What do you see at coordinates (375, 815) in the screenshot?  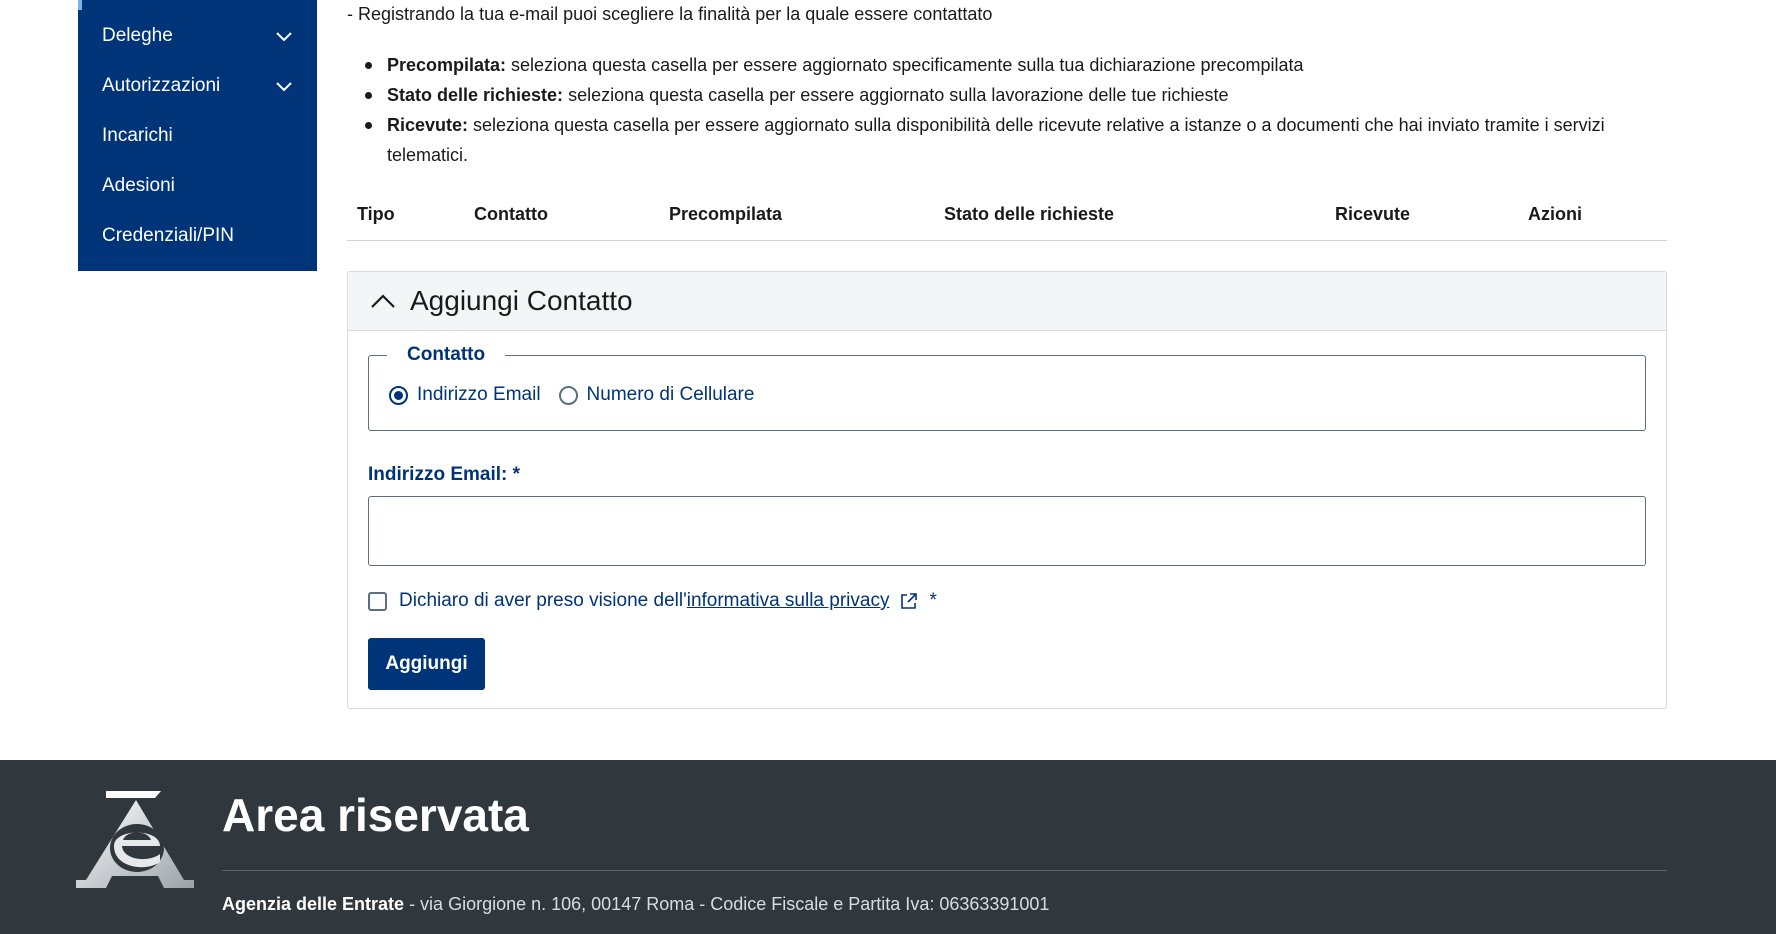 I see `footer-title: Area riservata` at bounding box center [375, 815].